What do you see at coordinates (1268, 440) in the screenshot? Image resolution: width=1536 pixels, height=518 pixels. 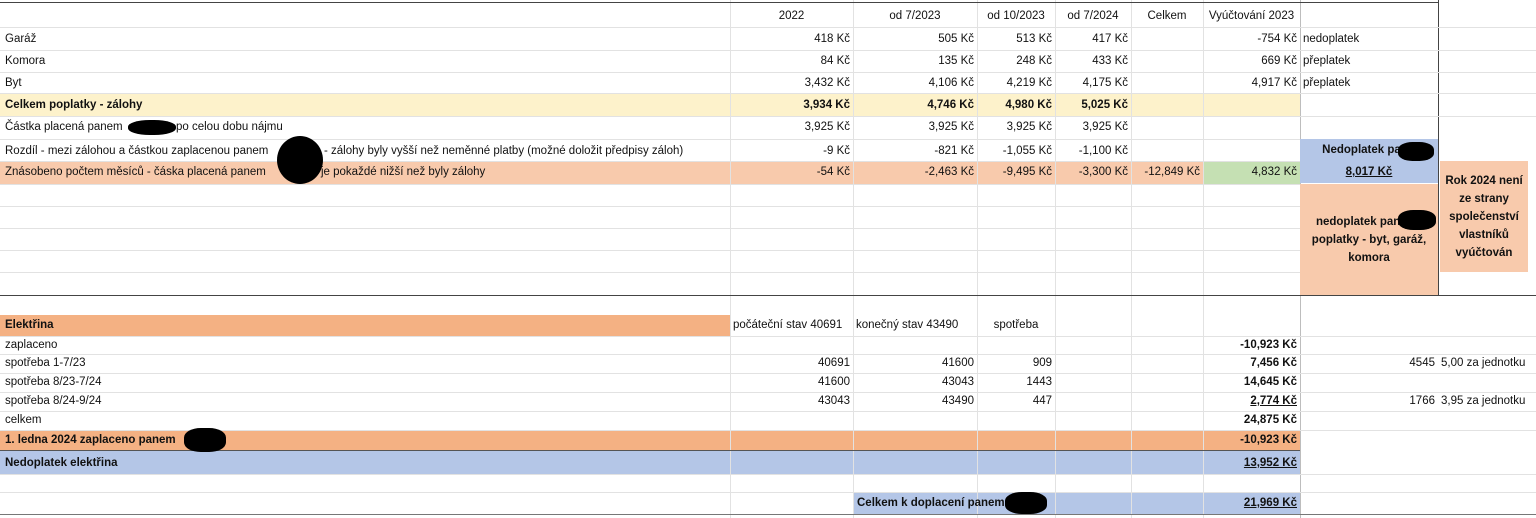 I see `elektrina-ledna-value: -10,923 Kč` at bounding box center [1268, 440].